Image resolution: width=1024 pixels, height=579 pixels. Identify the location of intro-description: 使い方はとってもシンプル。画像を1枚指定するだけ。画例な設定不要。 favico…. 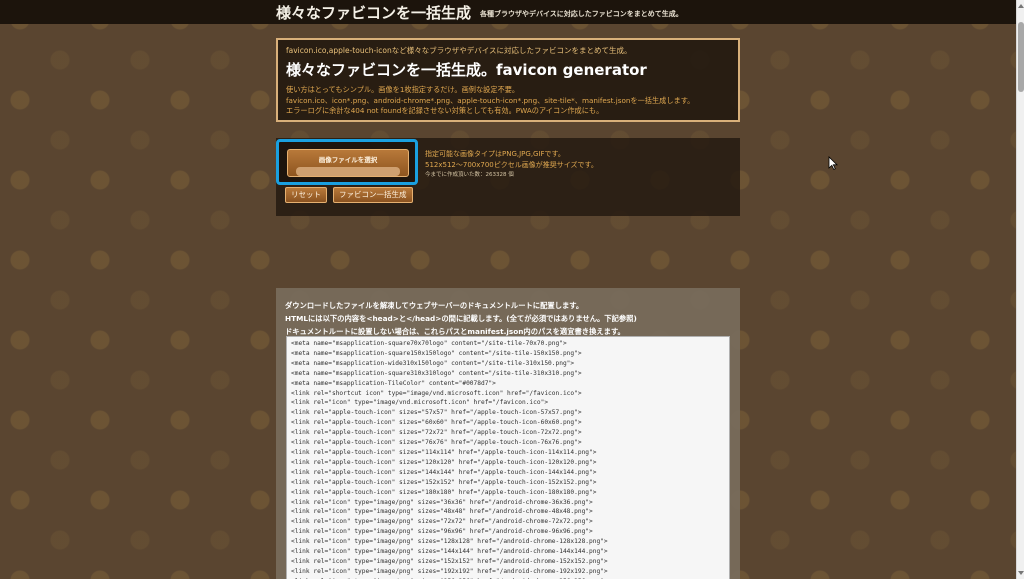
(508, 101).